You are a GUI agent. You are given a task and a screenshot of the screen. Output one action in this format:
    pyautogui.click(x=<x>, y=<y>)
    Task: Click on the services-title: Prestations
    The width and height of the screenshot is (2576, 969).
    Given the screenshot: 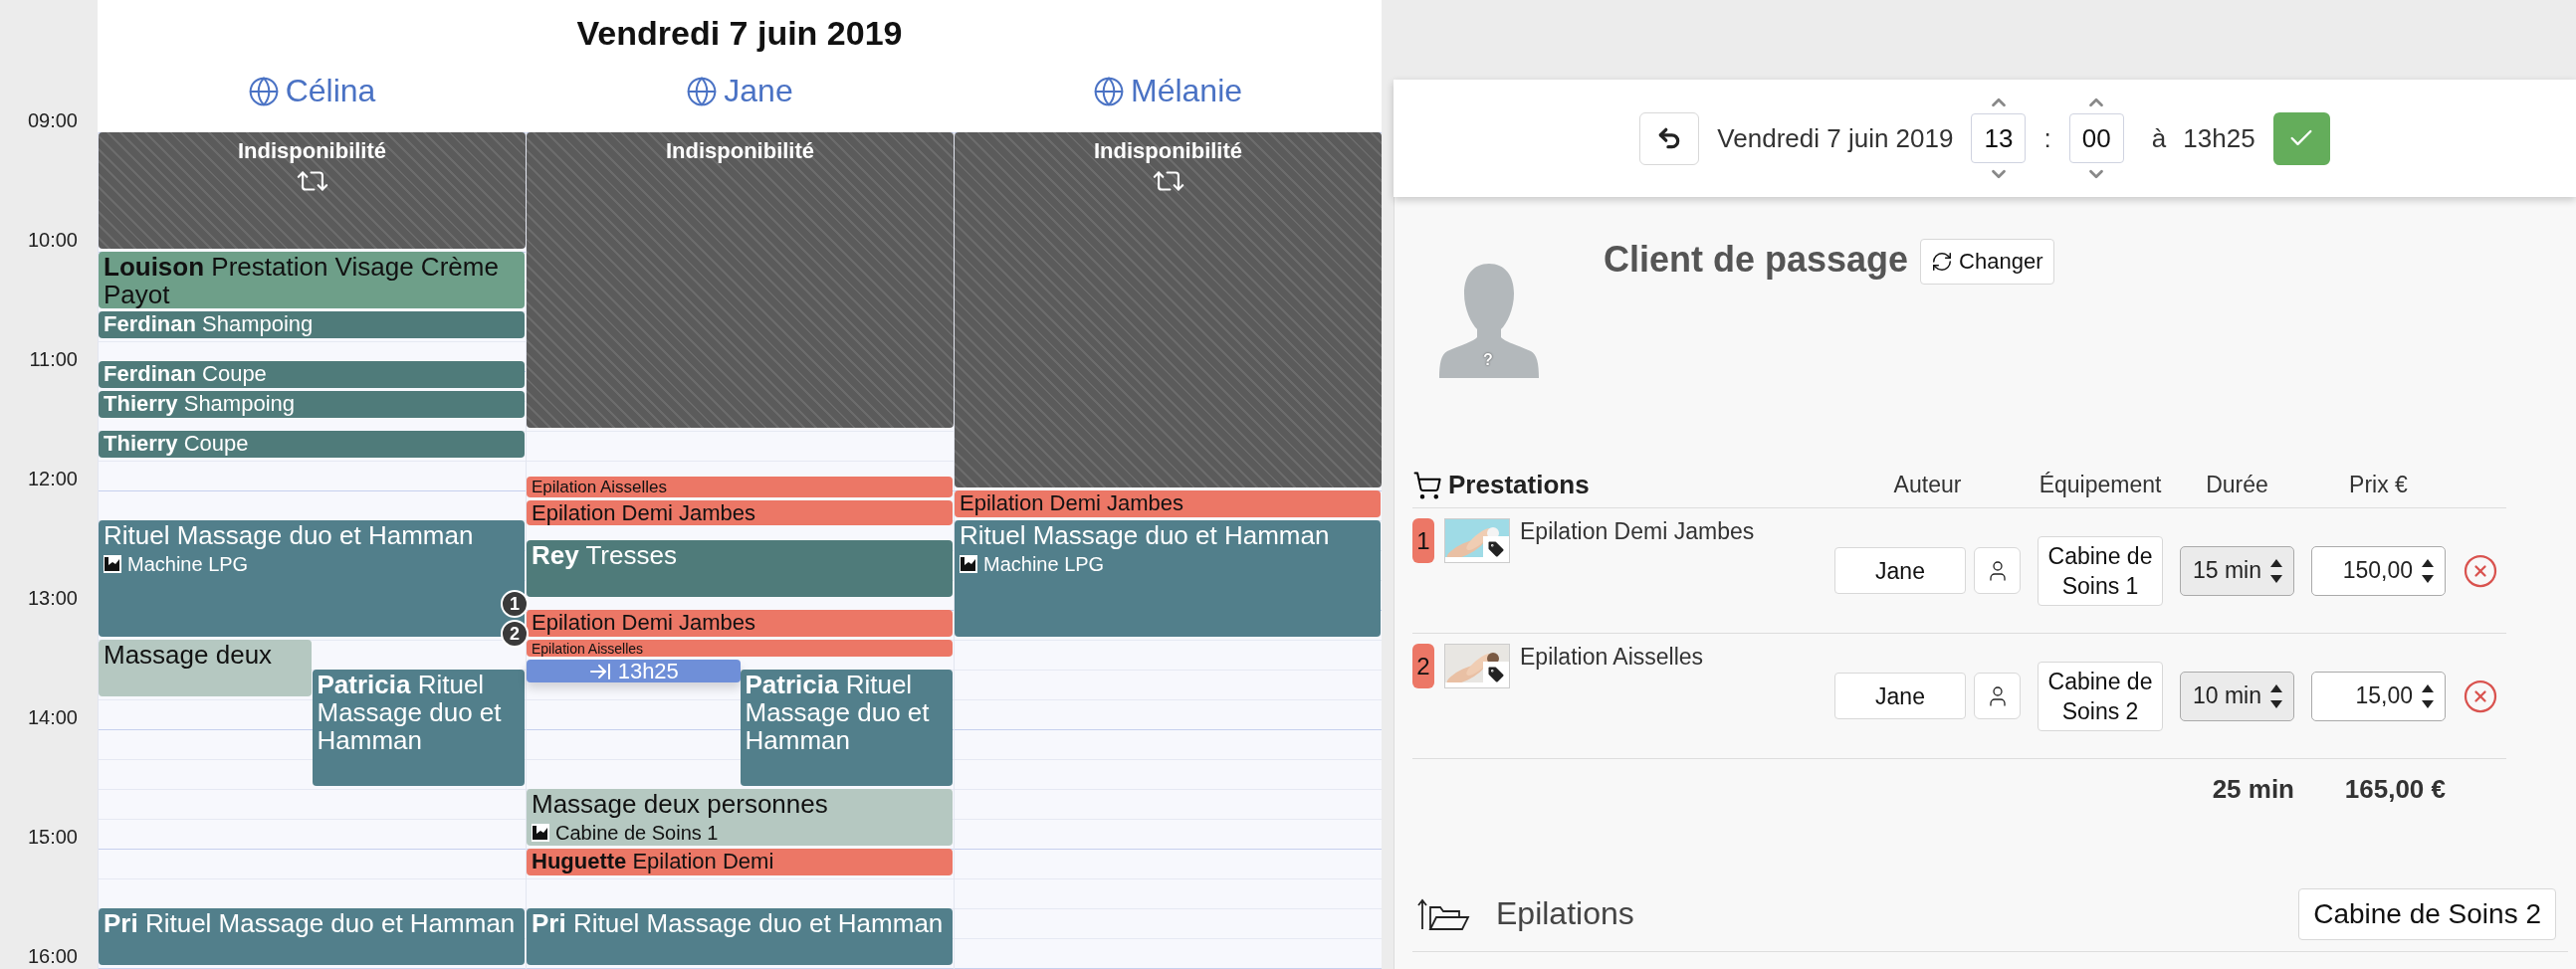 What is the action you would take?
    pyautogui.click(x=1519, y=485)
    